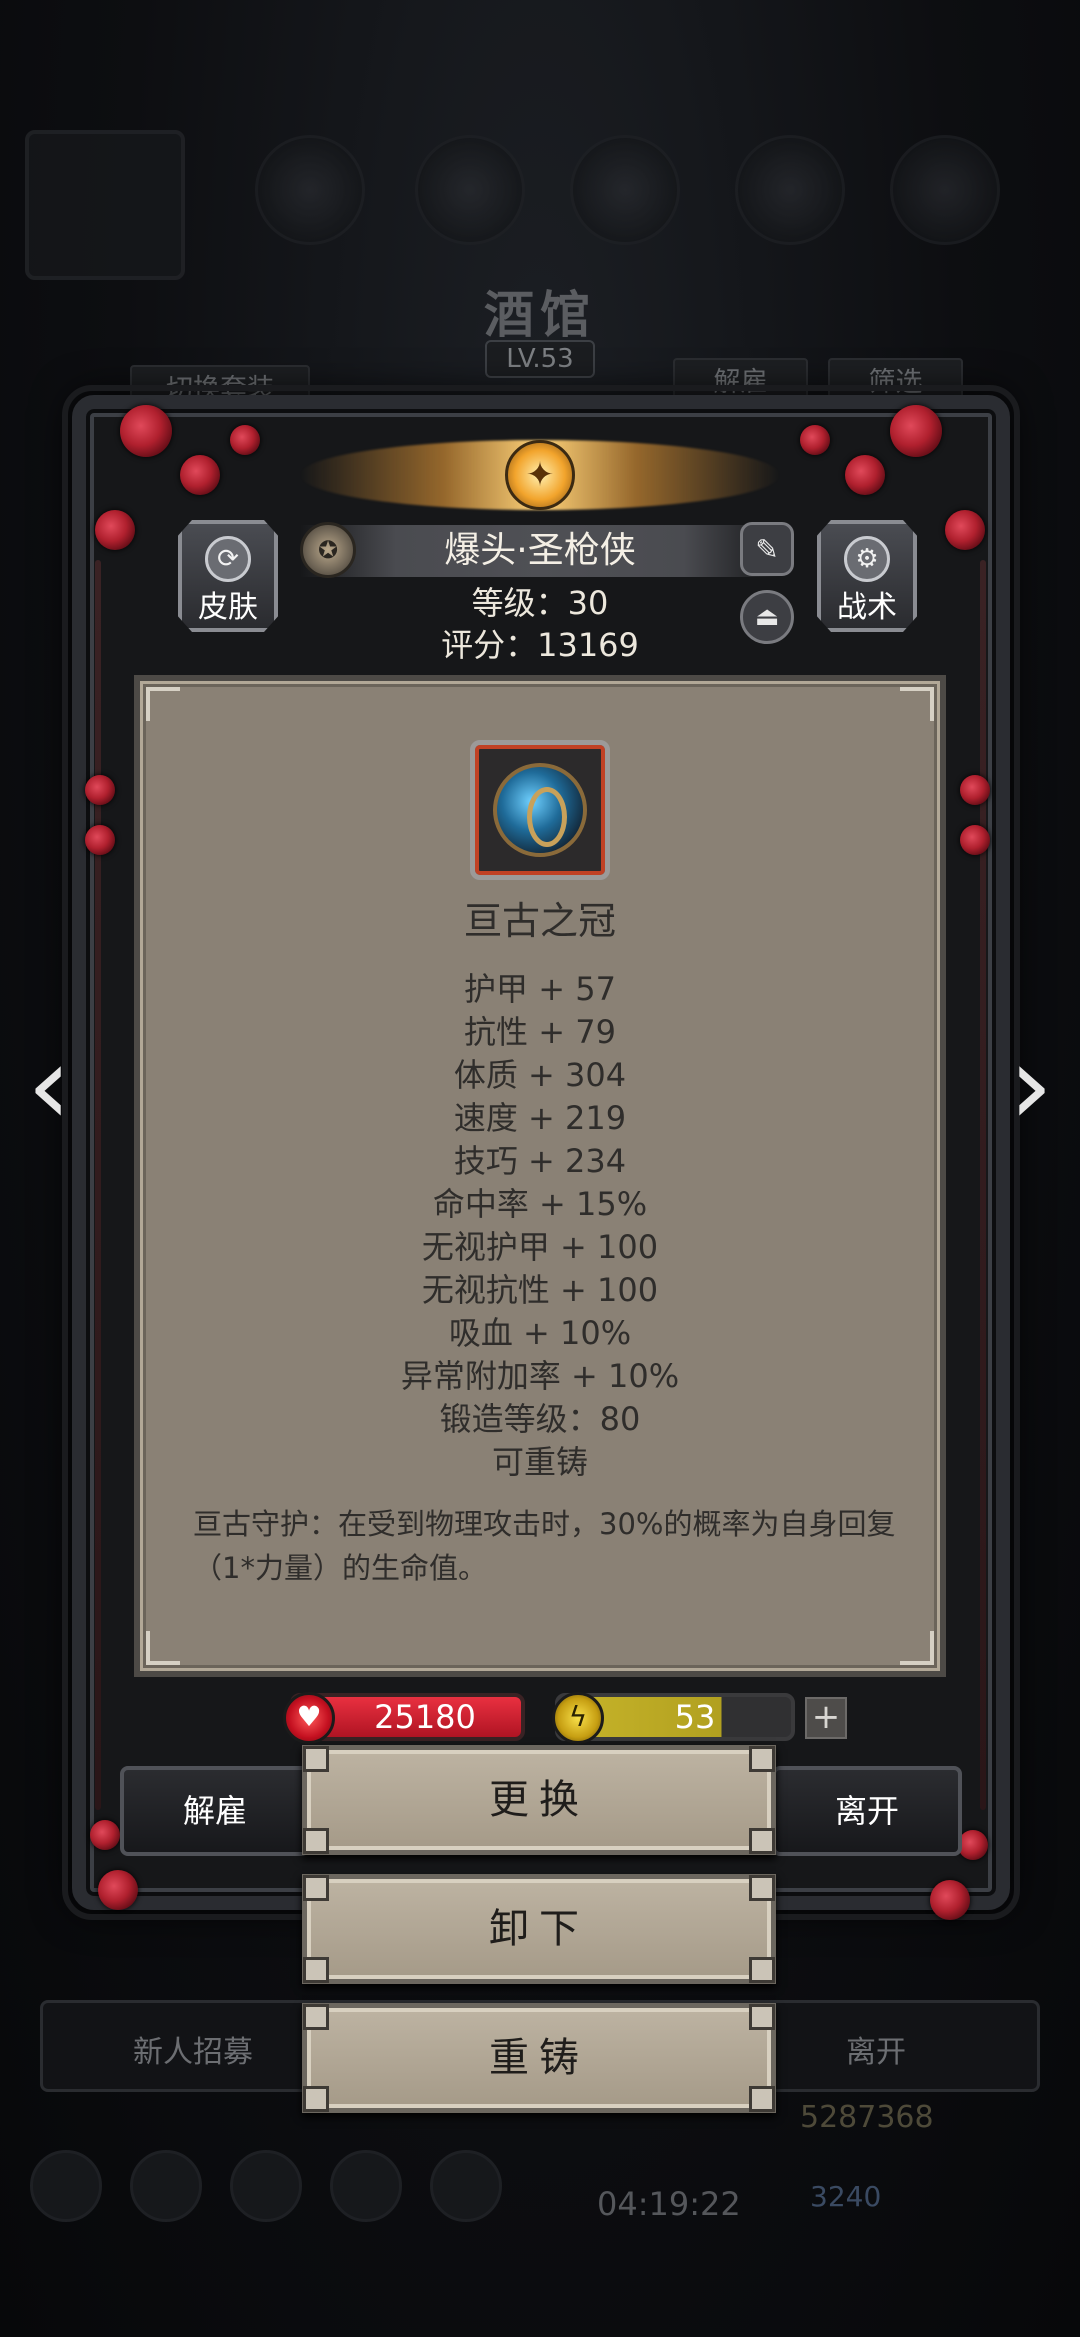 Image resolution: width=1080 pixels, height=2337 pixels. I want to click on skin-button-label: 皮肤, so click(228, 607).